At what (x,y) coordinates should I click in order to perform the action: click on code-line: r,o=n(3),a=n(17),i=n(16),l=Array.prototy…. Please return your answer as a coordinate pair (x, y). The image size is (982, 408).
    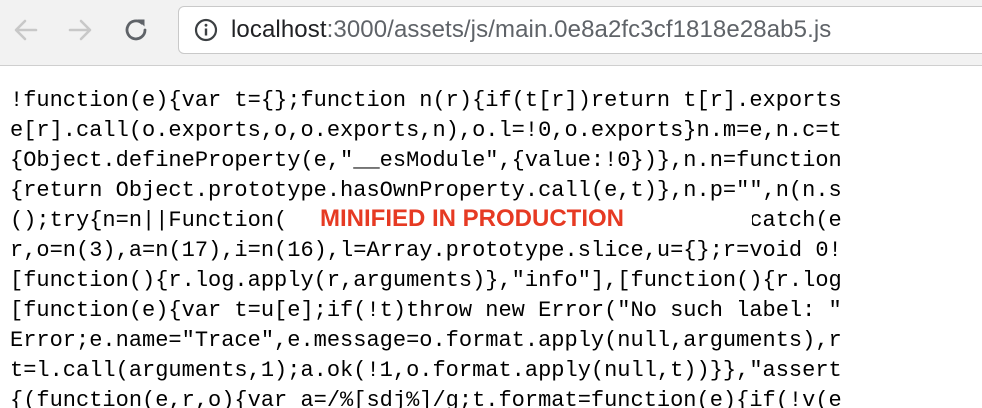
    Looking at the image, I should click on (426, 250).